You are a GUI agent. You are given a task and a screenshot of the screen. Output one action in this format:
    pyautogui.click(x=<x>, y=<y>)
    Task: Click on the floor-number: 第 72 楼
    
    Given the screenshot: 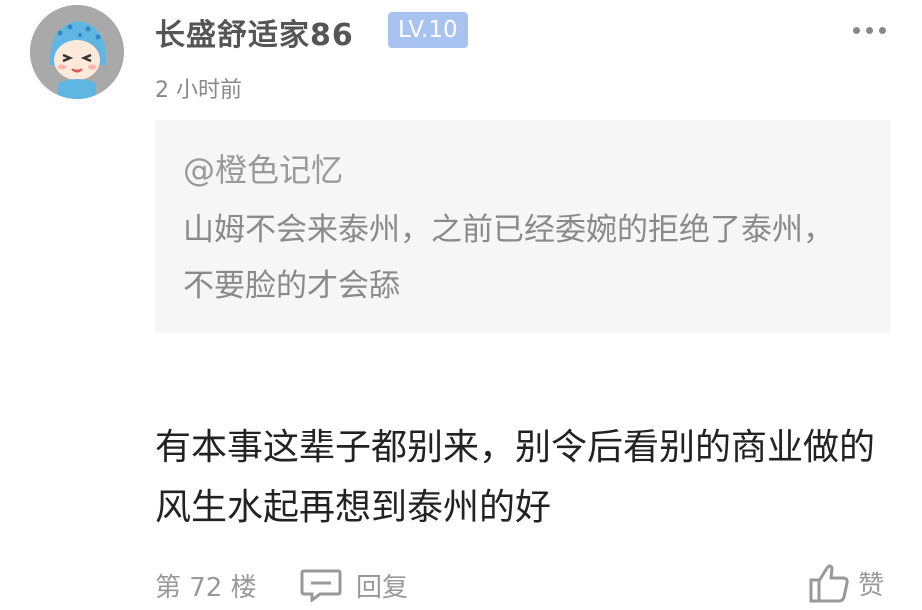 What is the action you would take?
    pyautogui.click(x=206, y=587)
    